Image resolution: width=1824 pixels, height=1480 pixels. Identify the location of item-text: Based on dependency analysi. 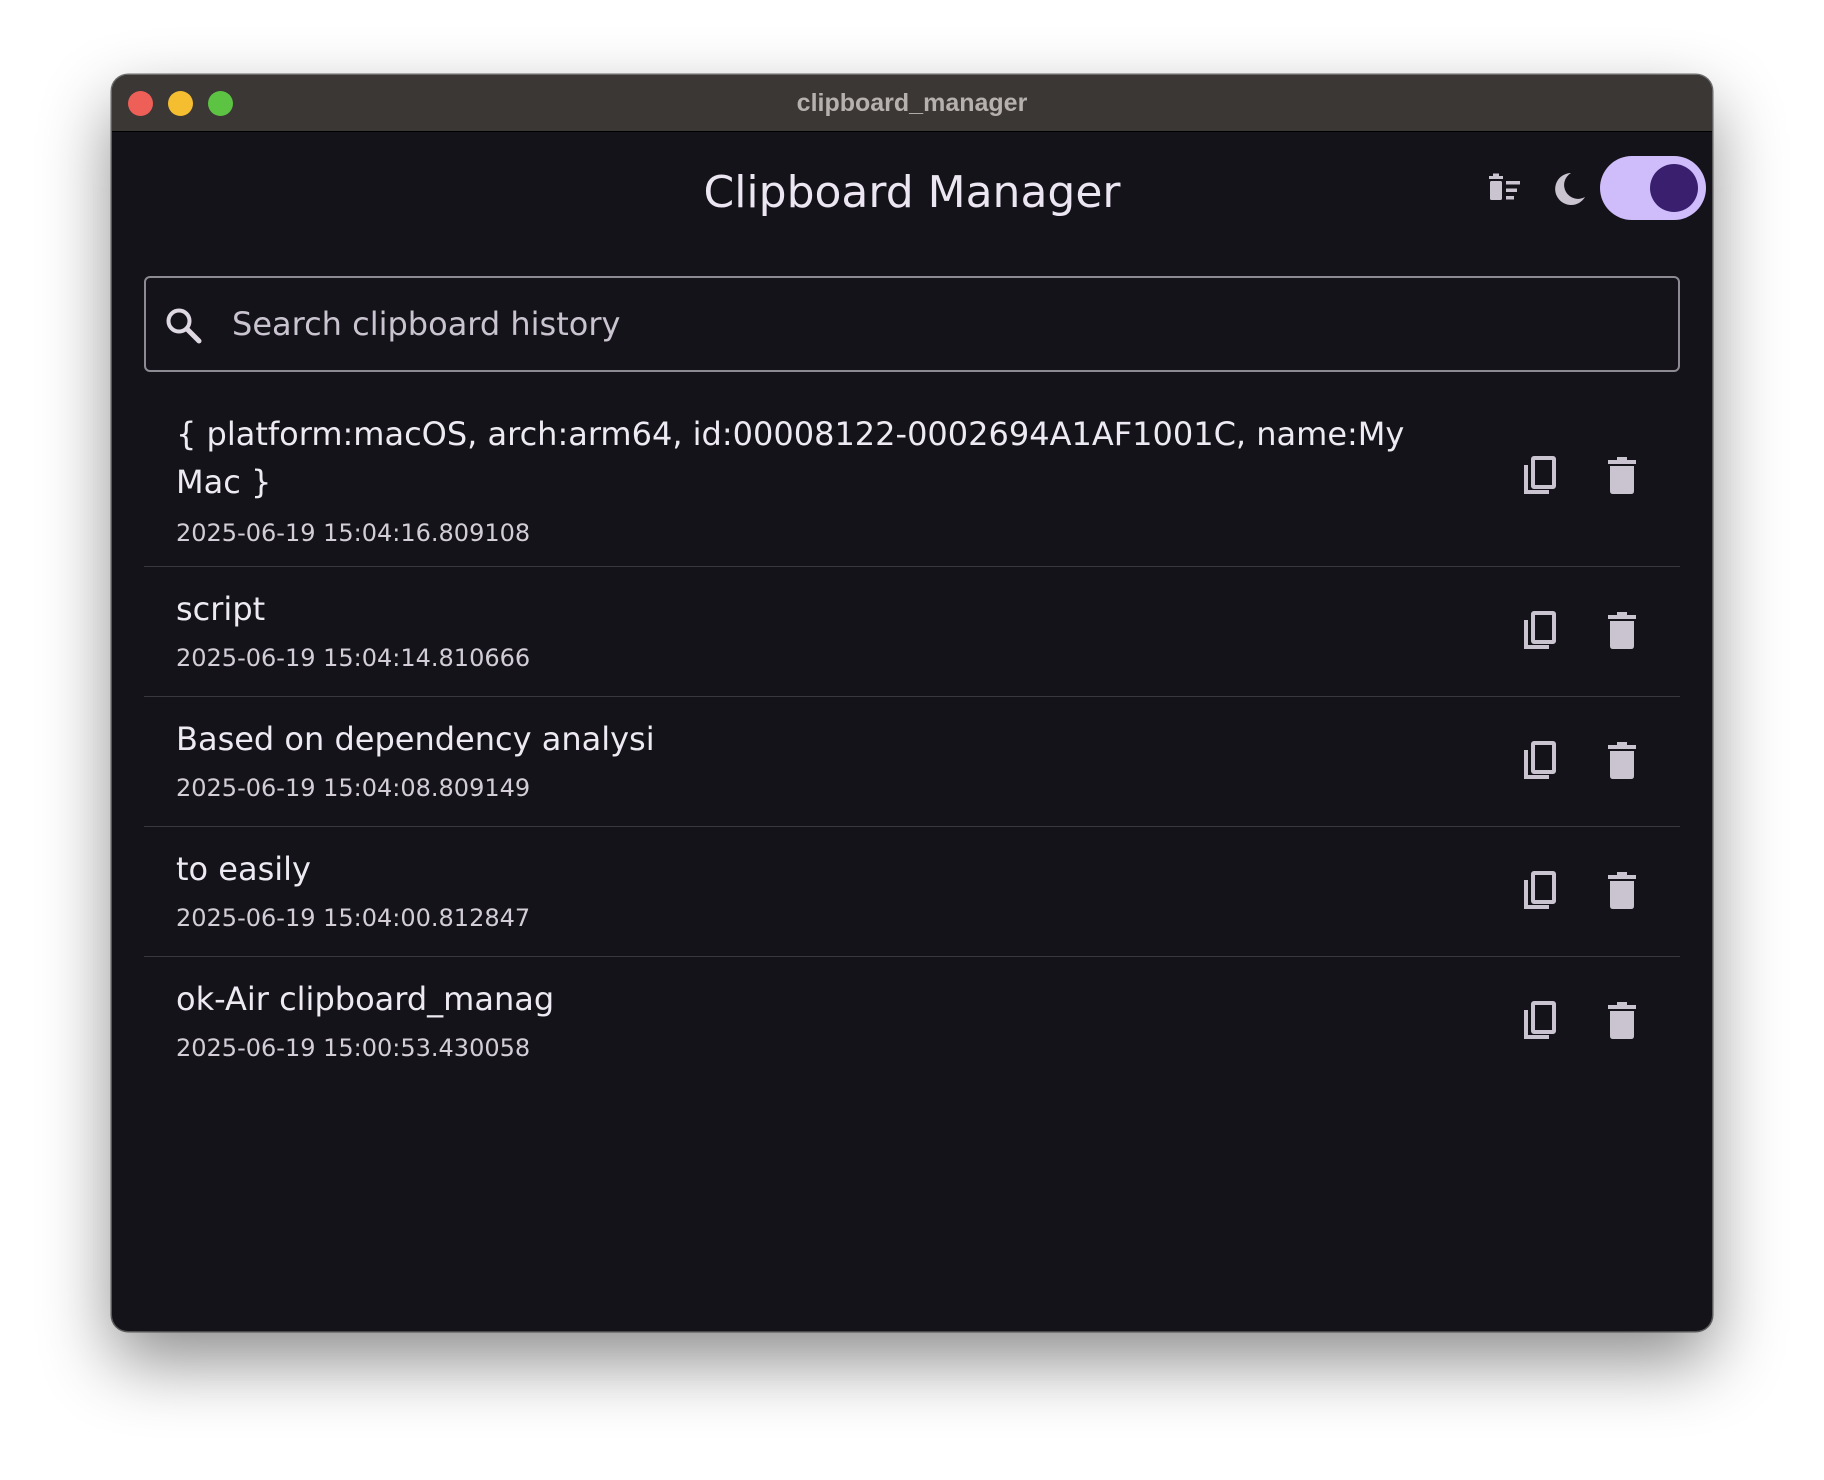
(415, 739).